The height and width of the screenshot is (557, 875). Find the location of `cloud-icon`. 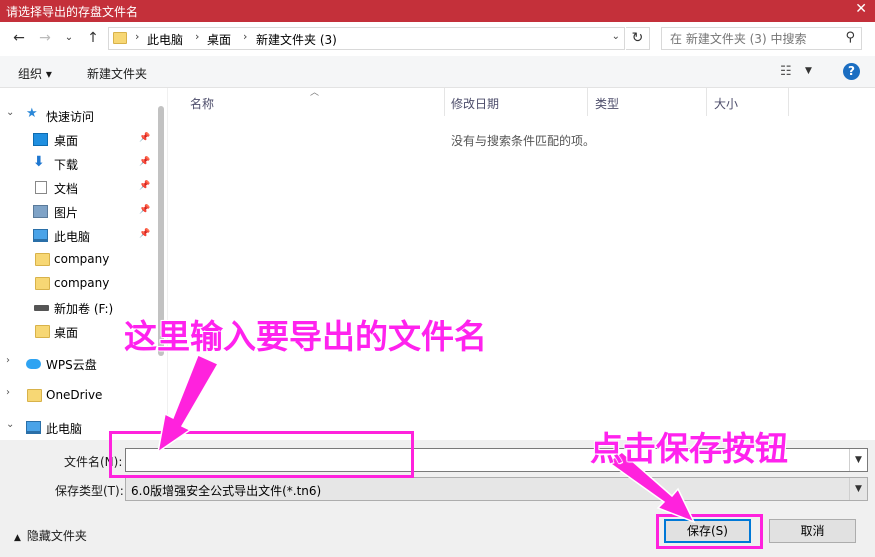

cloud-icon is located at coordinates (33, 364).